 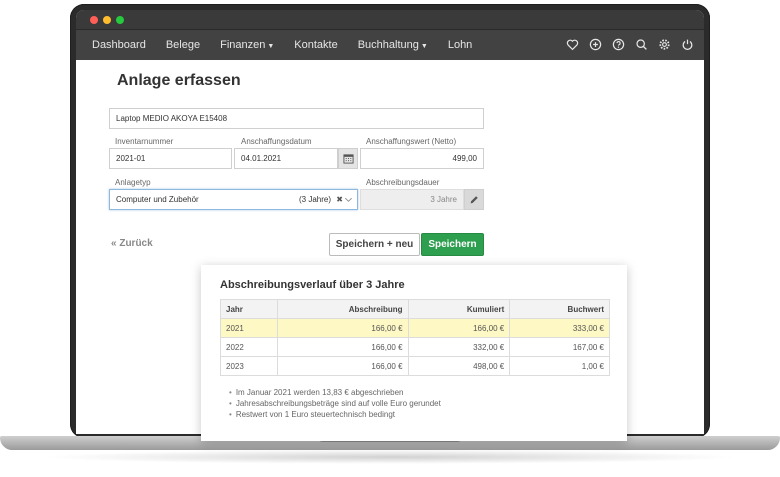 What do you see at coordinates (443, 199) in the screenshot?
I see `duration-value: 3 Jahre` at bounding box center [443, 199].